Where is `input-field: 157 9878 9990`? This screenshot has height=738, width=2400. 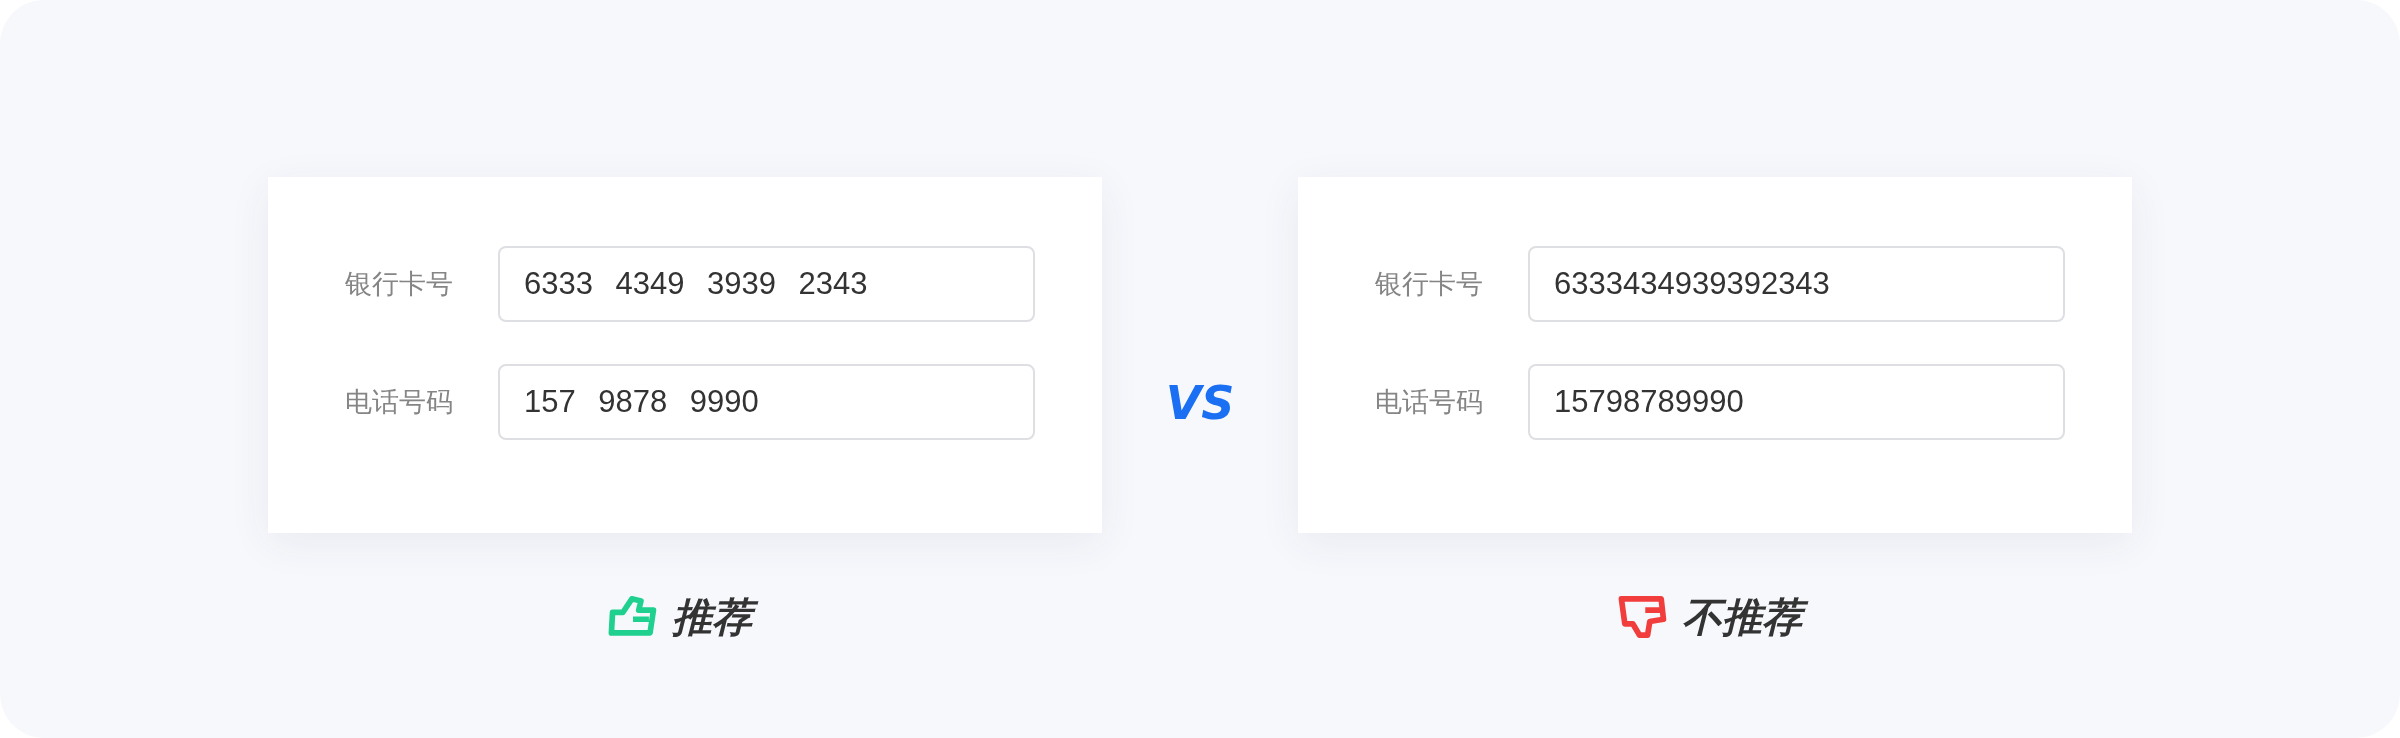
input-field: 157 9878 9990 is located at coordinates (766, 402).